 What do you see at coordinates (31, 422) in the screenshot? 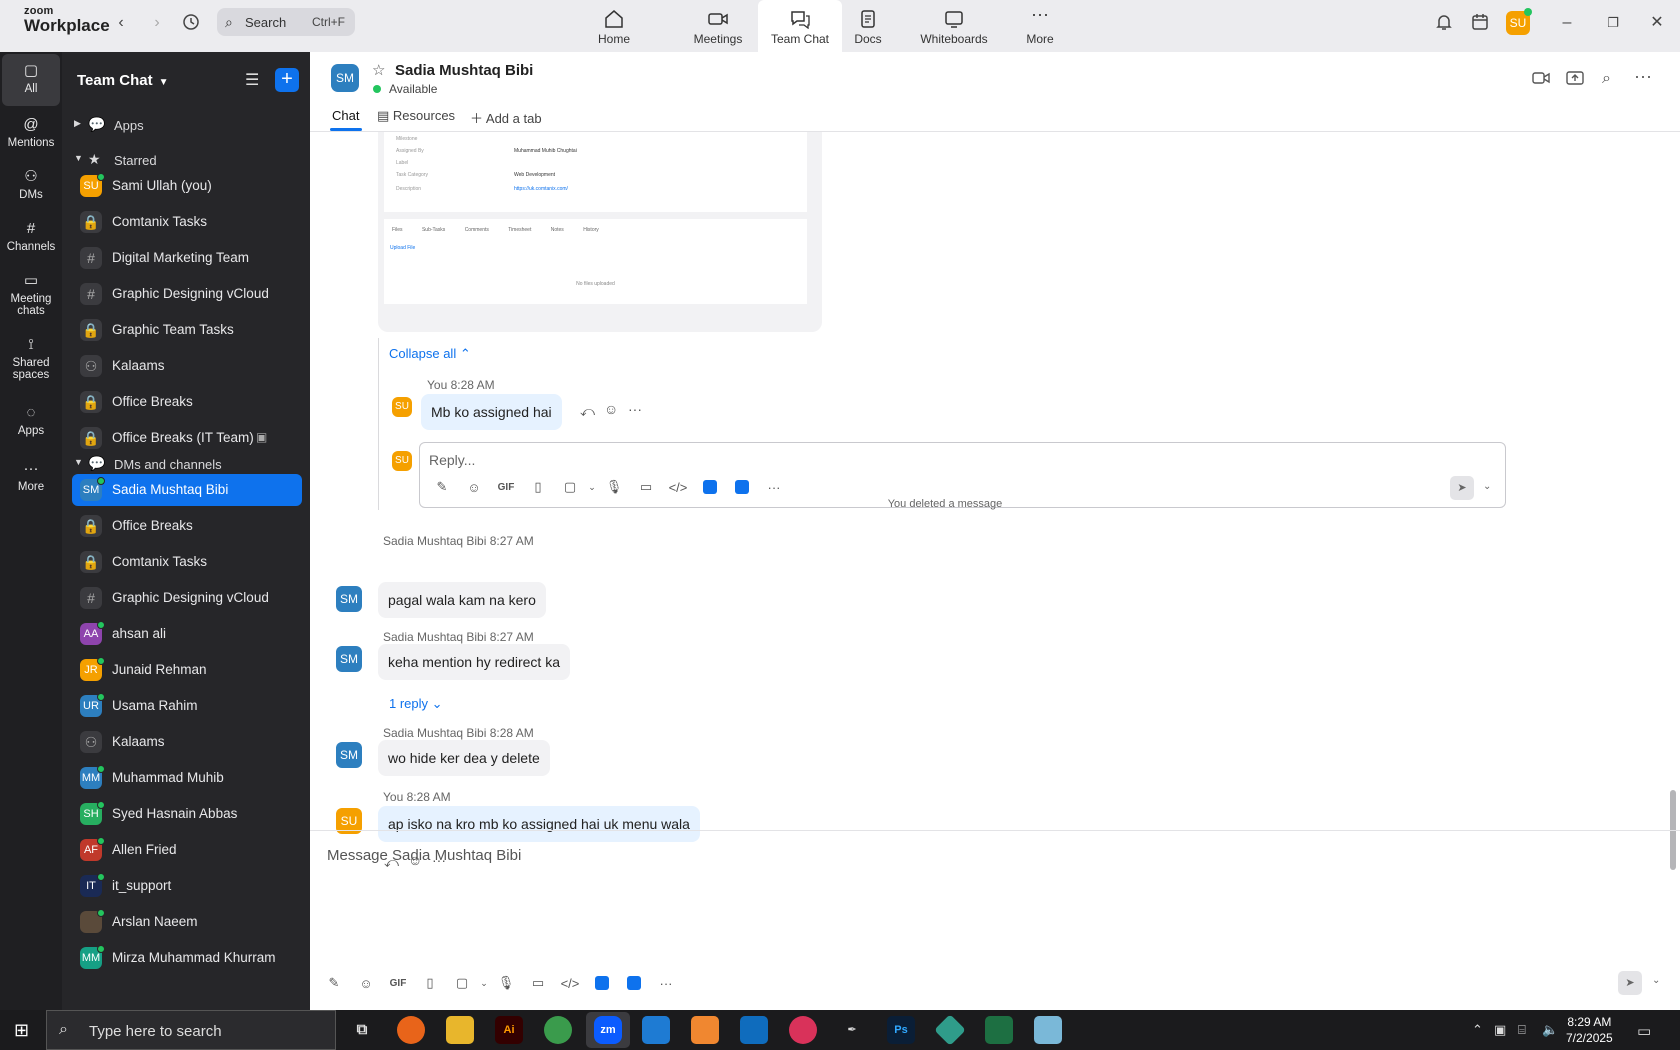
I see `rail-apps: ◌ Apps` at bounding box center [31, 422].